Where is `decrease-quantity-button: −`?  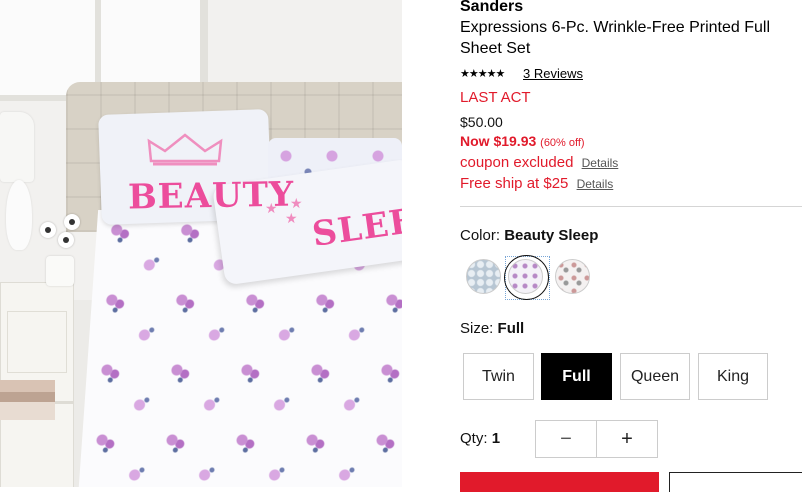
decrease-quantity-button: − is located at coordinates (566, 439).